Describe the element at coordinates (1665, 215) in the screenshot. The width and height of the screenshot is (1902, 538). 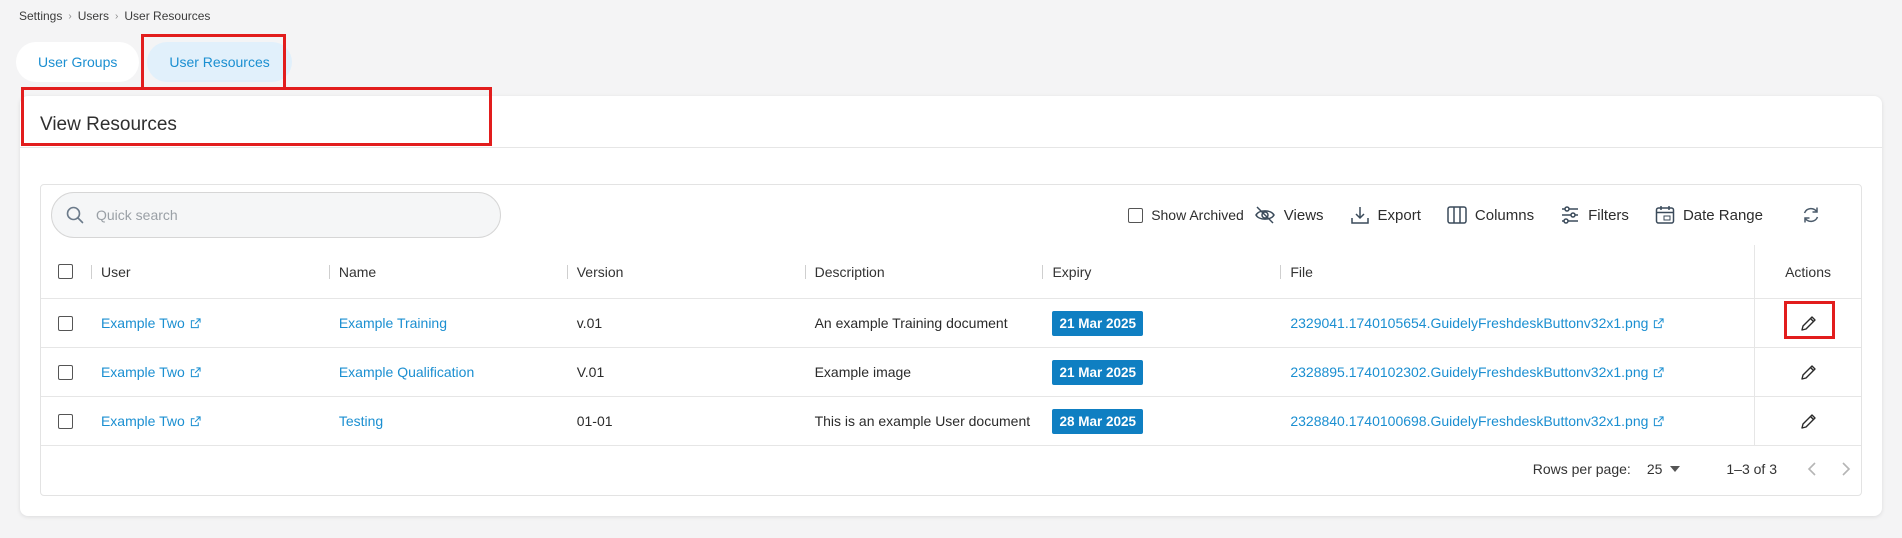
I see `calendar-icon` at that location.